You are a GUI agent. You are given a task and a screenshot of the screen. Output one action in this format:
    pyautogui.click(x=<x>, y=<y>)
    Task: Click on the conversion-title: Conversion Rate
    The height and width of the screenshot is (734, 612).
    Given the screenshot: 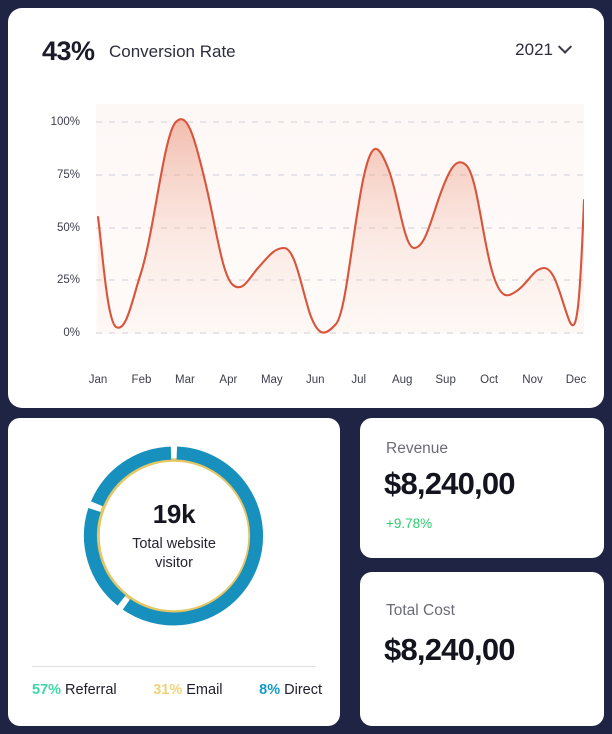 What is the action you would take?
    pyautogui.click(x=172, y=51)
    